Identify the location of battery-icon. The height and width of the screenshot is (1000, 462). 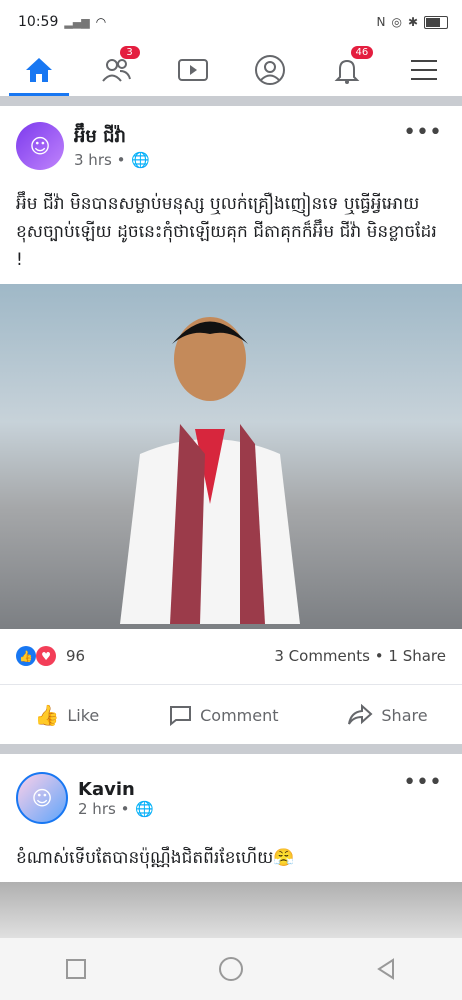
(436, 22).